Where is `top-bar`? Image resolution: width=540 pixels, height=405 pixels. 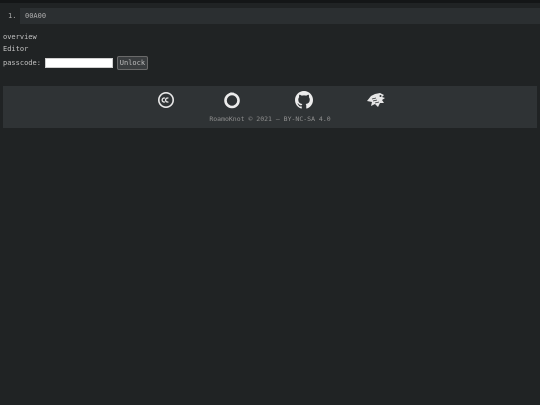
top-bar is located at coordinates (270, 1).